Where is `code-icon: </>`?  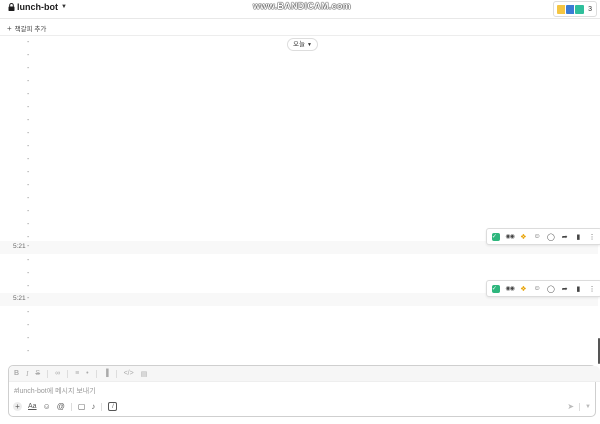 code-icon: </> is located at coordinates (129, 373).